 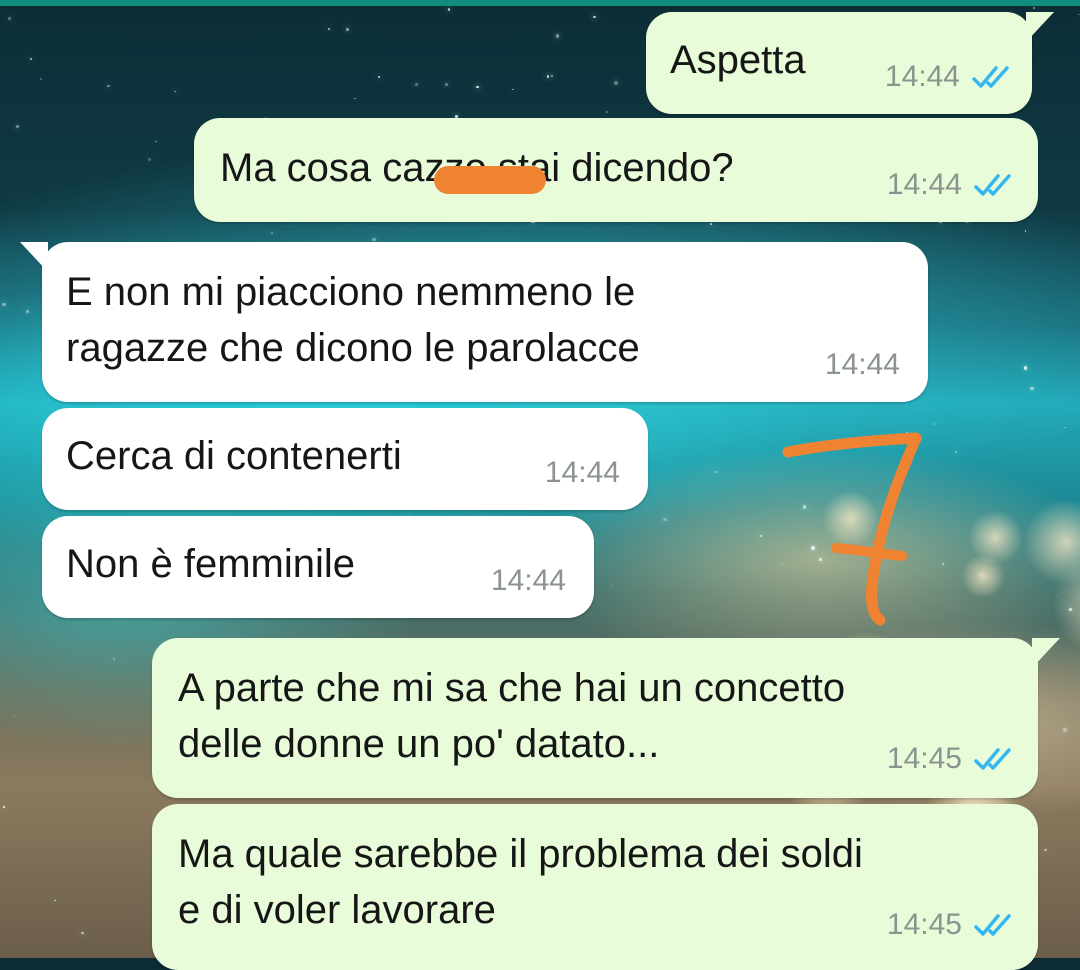 What do you see at coordinates (852, 529) in the screenshot?
I see `handwritten-seven-annotation` at bounding box center [852, 529].